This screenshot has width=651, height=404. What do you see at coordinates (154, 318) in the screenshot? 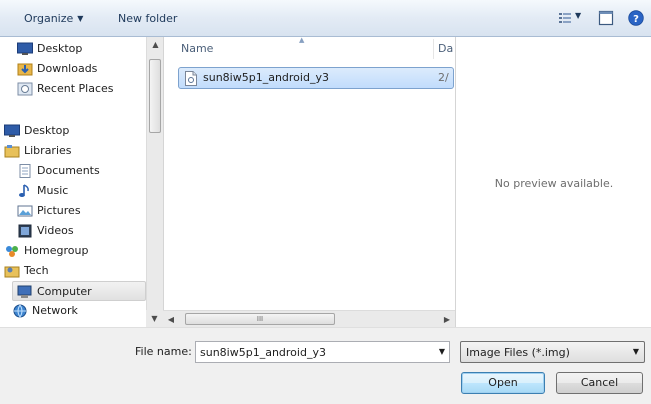
I see `scroll-down-icon: ▼` at bounding box center [154, 318].